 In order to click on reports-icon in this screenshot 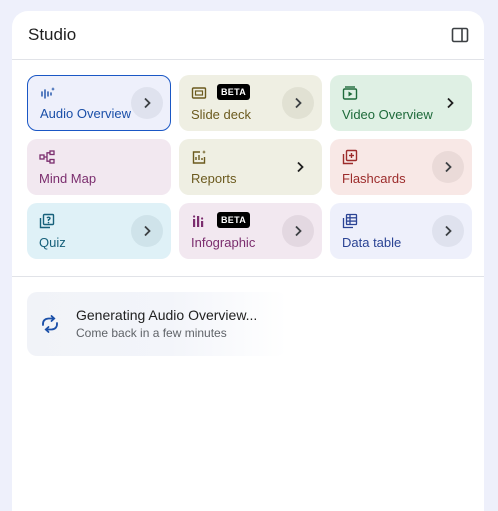, I will do `click(199, 157)`.